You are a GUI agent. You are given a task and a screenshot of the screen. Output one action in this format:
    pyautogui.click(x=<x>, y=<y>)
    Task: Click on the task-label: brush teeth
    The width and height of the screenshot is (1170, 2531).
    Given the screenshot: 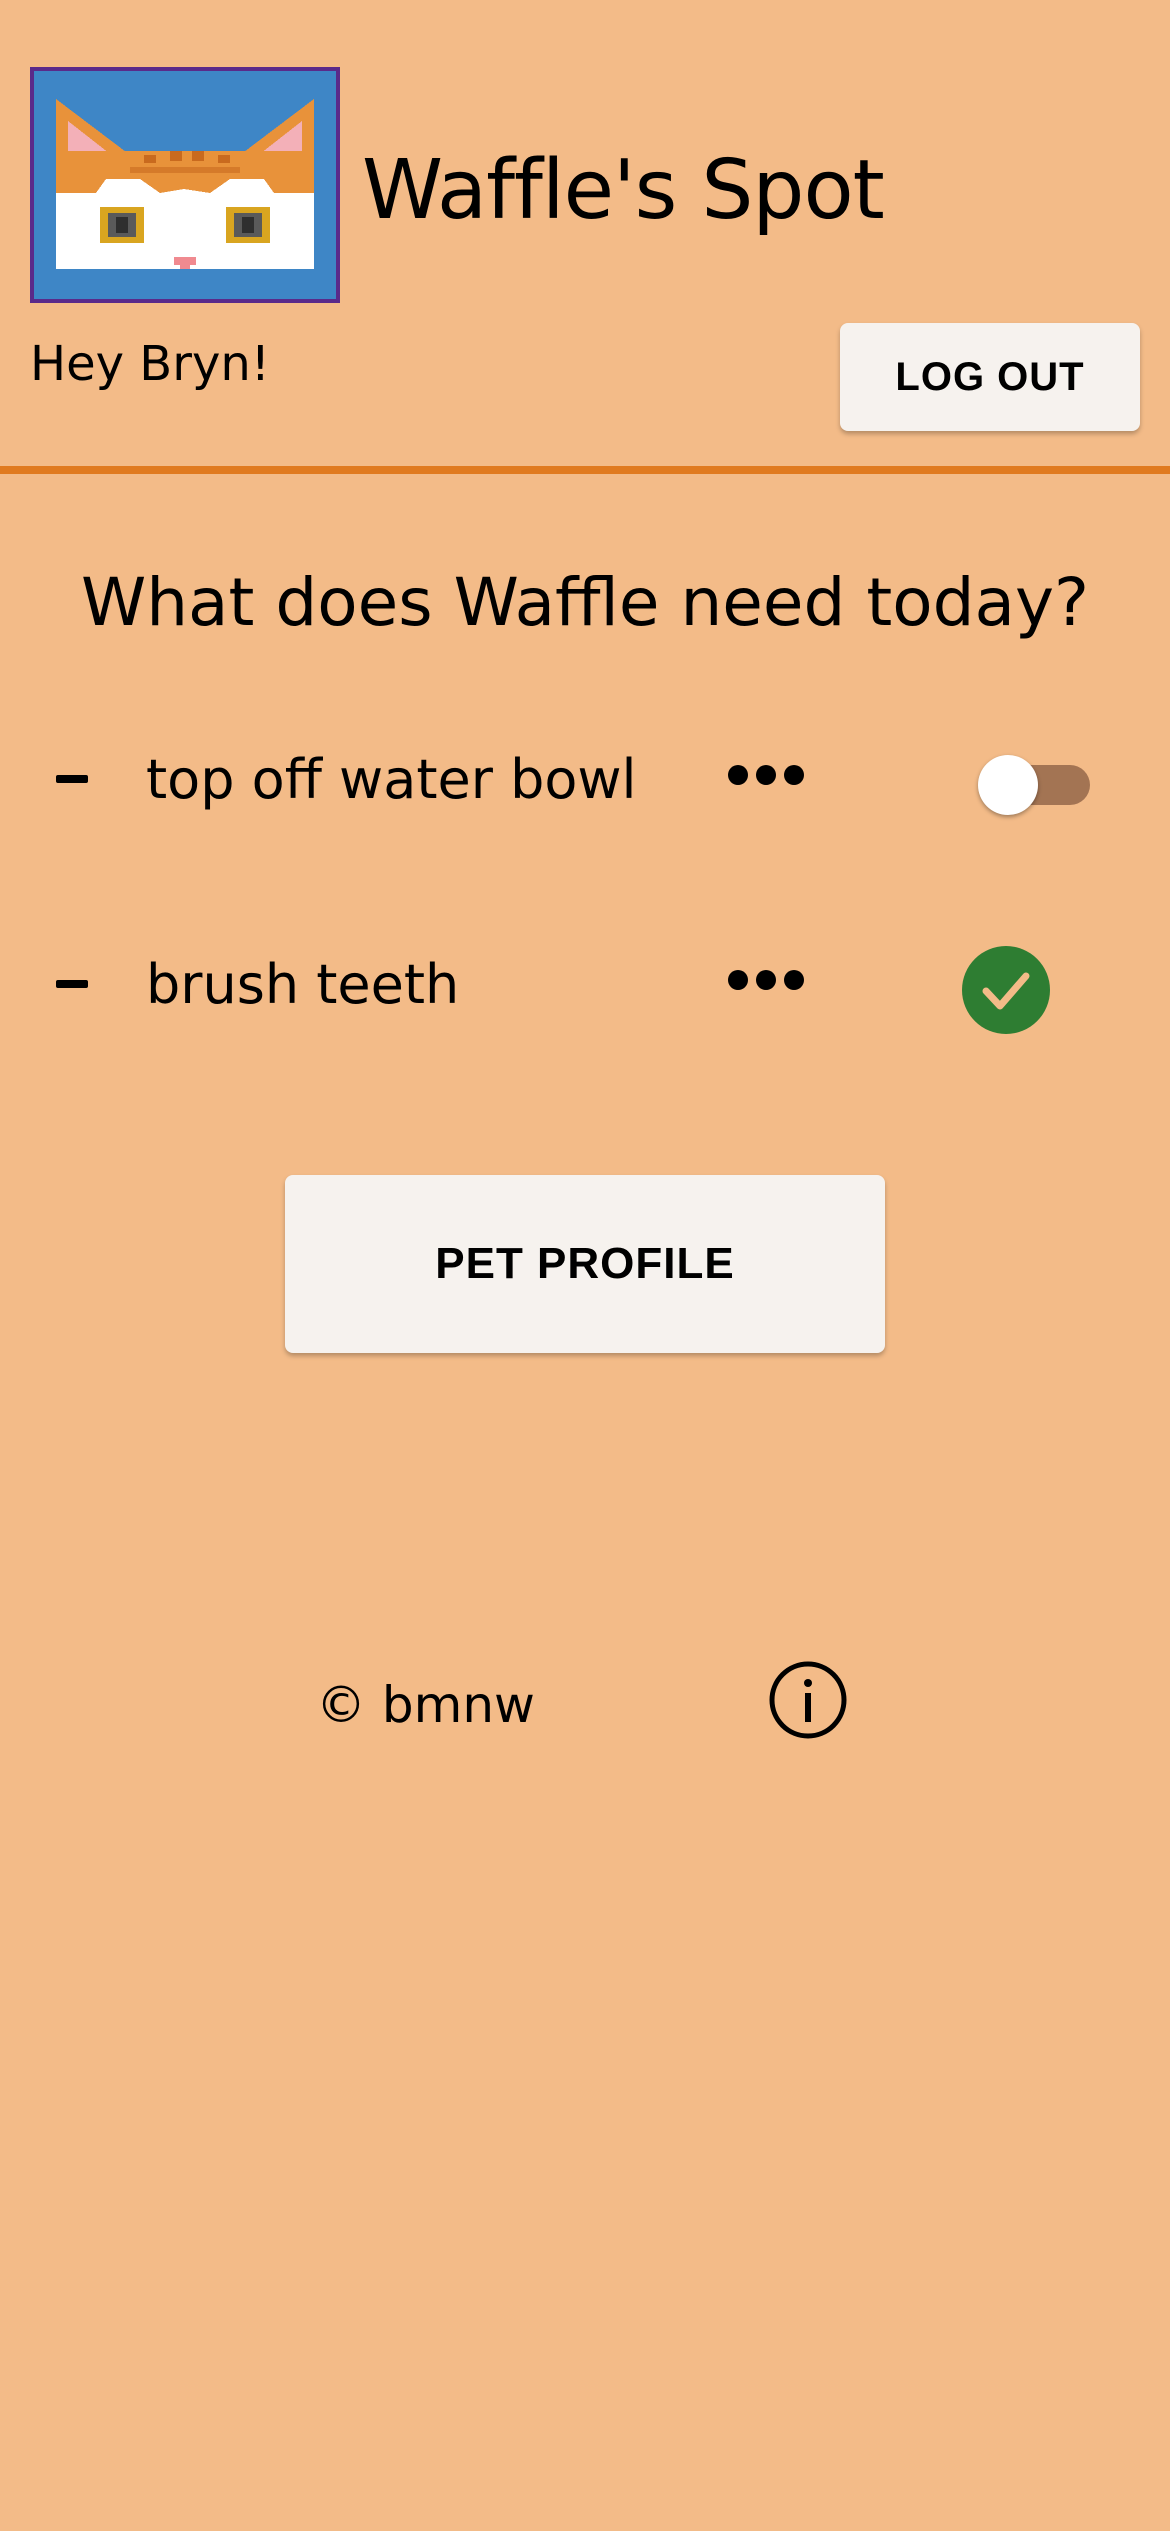 What is the action you would take?
    pyautogui.click(x=303, y=984)
    